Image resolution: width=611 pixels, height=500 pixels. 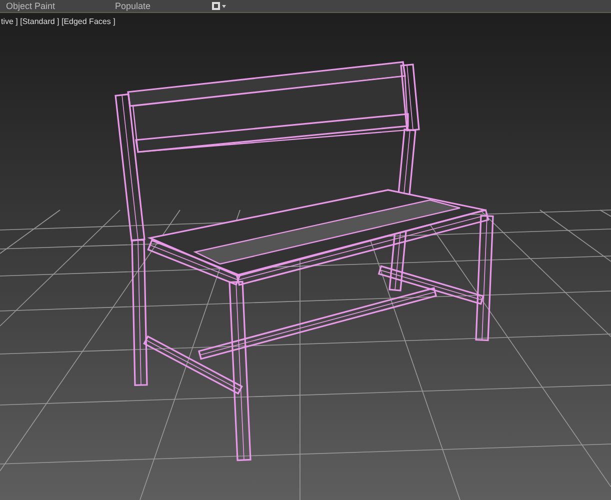 I want to click on ribbon-tab: Object Paint, so click(x=31, y=6).